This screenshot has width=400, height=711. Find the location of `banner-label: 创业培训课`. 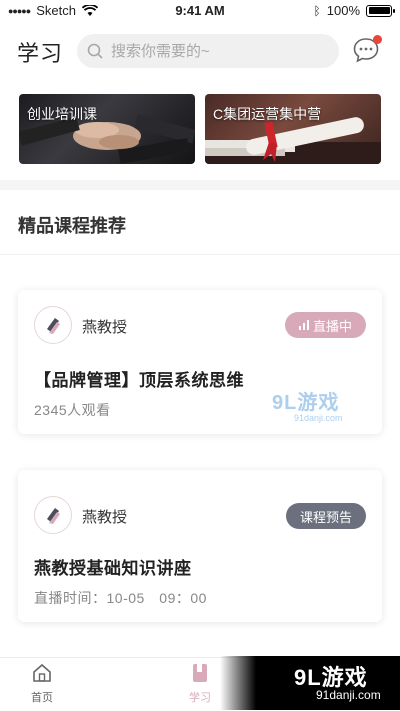

banner-label: 创业培训课 is located at coordinates (62, 114).